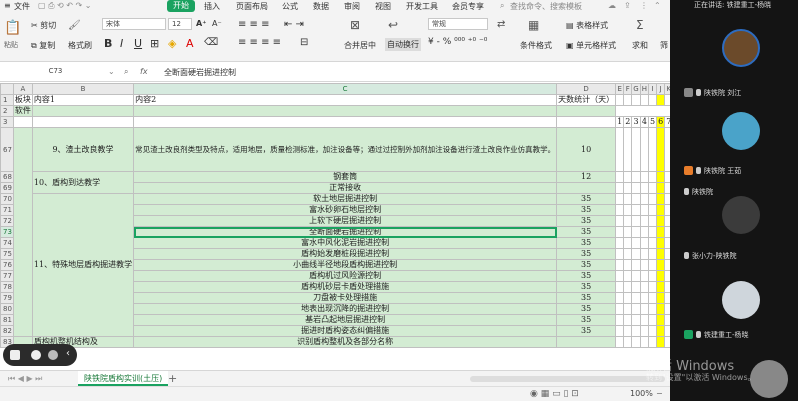  What do you see at coordinates (172, 378) in the screenshot?
I see `add-sheet-icon: +` at bounding box center [172, 378].